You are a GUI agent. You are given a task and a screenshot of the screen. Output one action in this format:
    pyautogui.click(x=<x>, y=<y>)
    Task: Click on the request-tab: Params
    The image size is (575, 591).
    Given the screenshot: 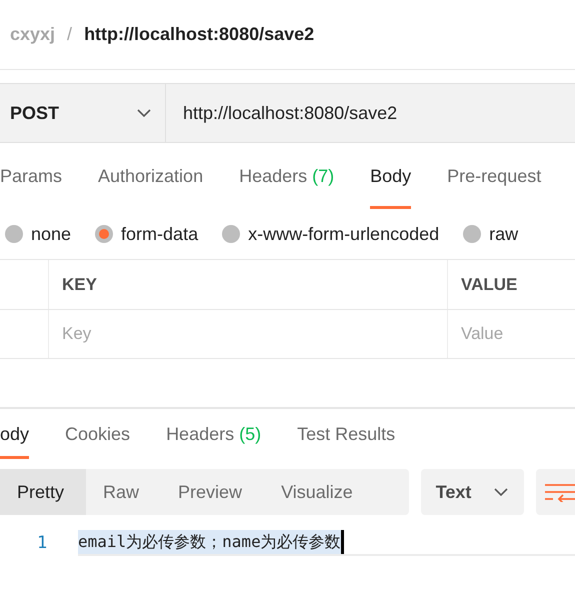 What is the action you would take?
    pyautogui.click(x=31, y=176)
    